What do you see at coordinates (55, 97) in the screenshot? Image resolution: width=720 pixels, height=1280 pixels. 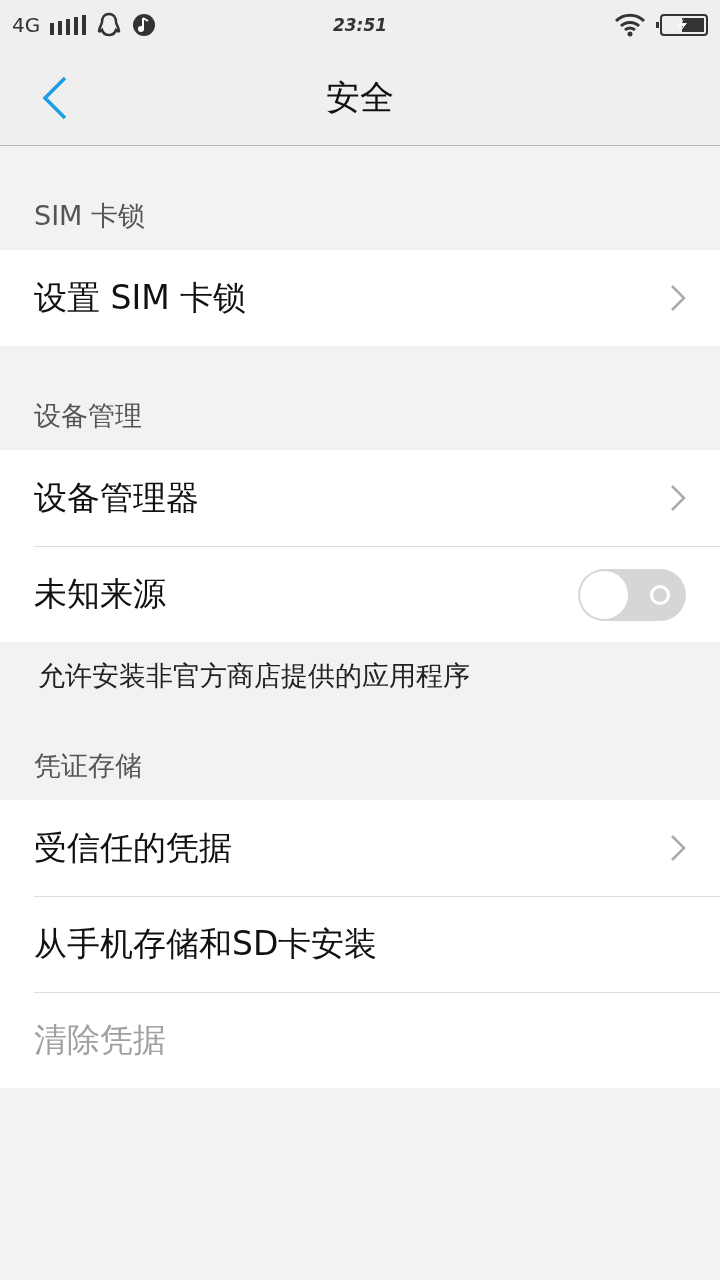 I see `back-icon` at bounding box center [55, 97].